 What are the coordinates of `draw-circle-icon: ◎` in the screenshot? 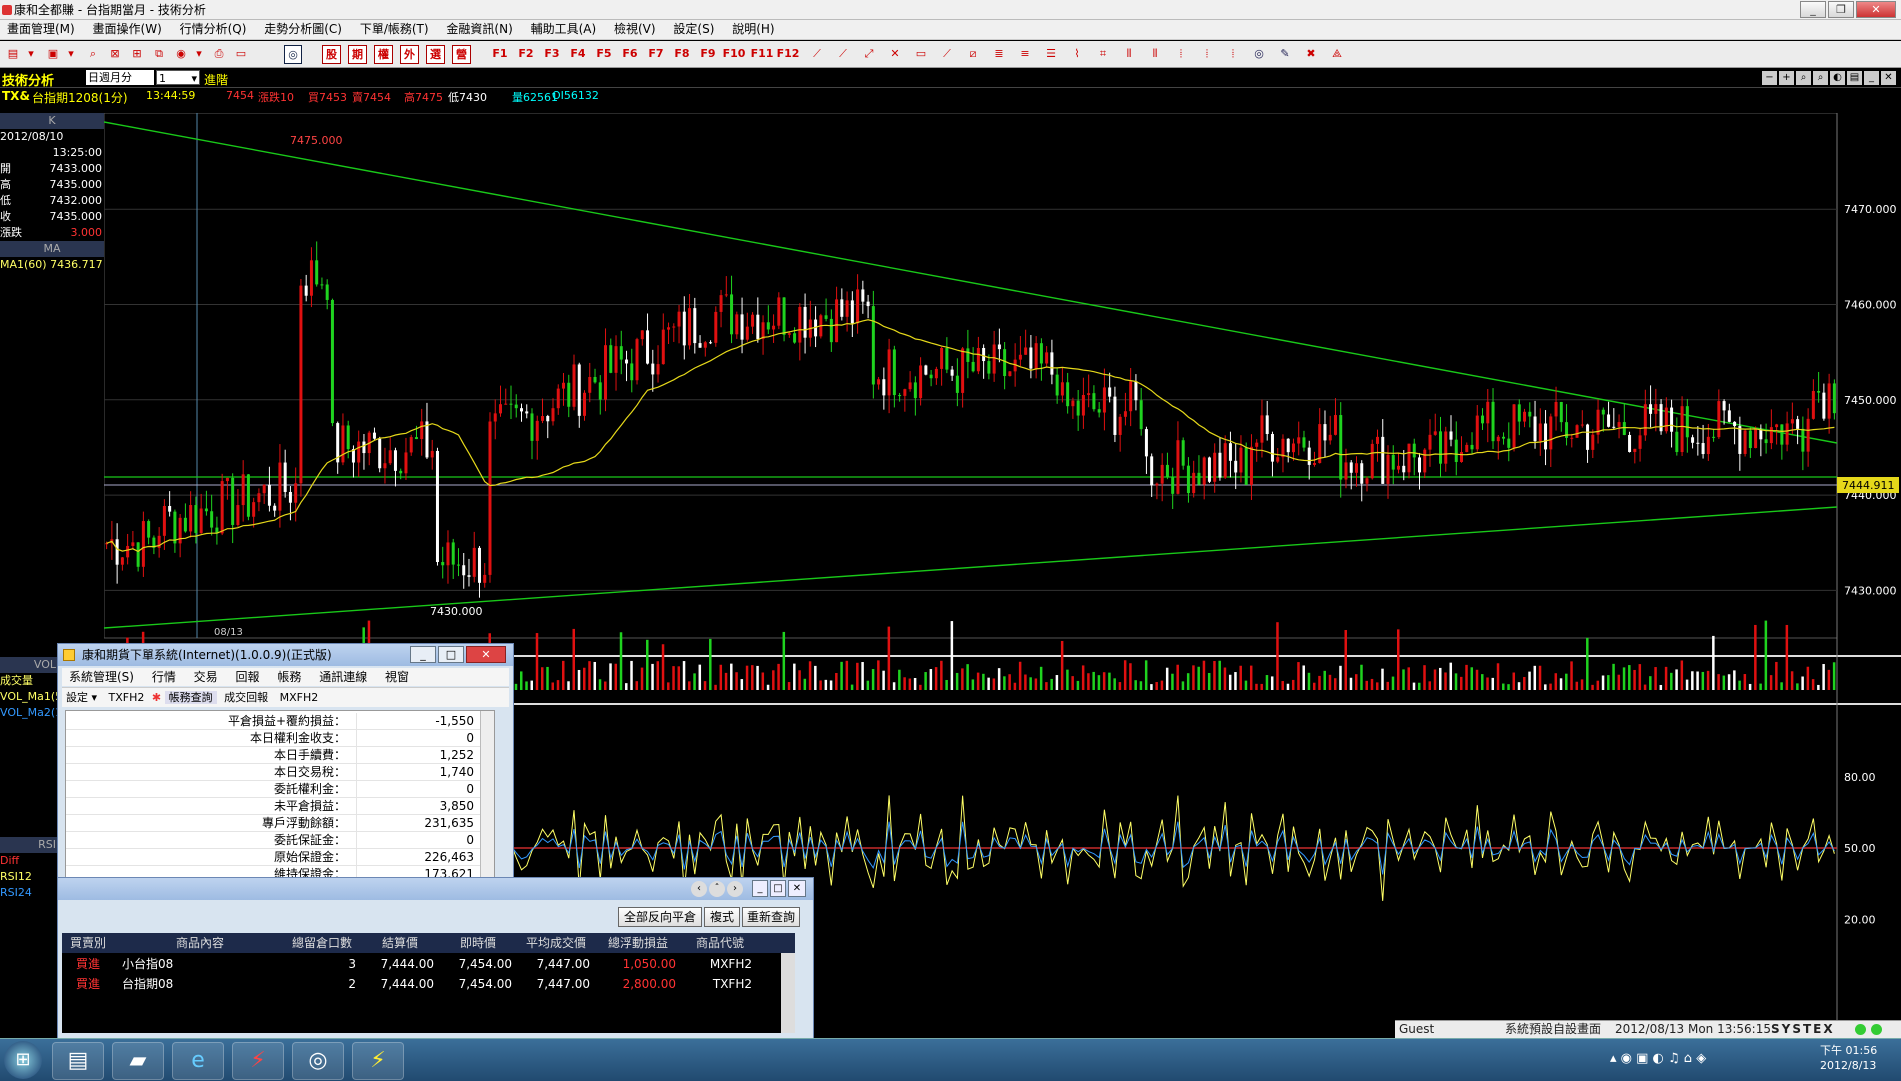 It's located at (1259, 54).